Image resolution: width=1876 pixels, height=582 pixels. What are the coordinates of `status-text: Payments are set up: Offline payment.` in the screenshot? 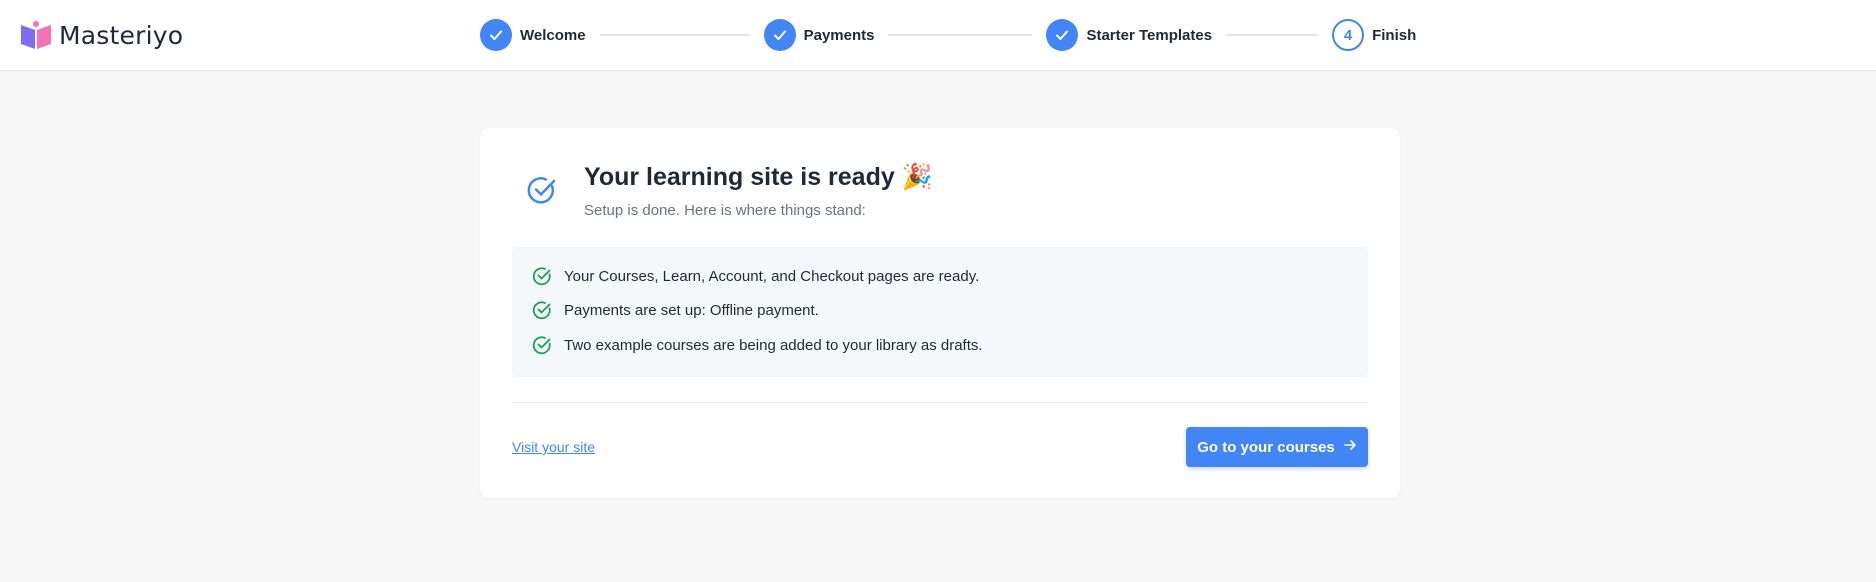 It's located at (691, 310).